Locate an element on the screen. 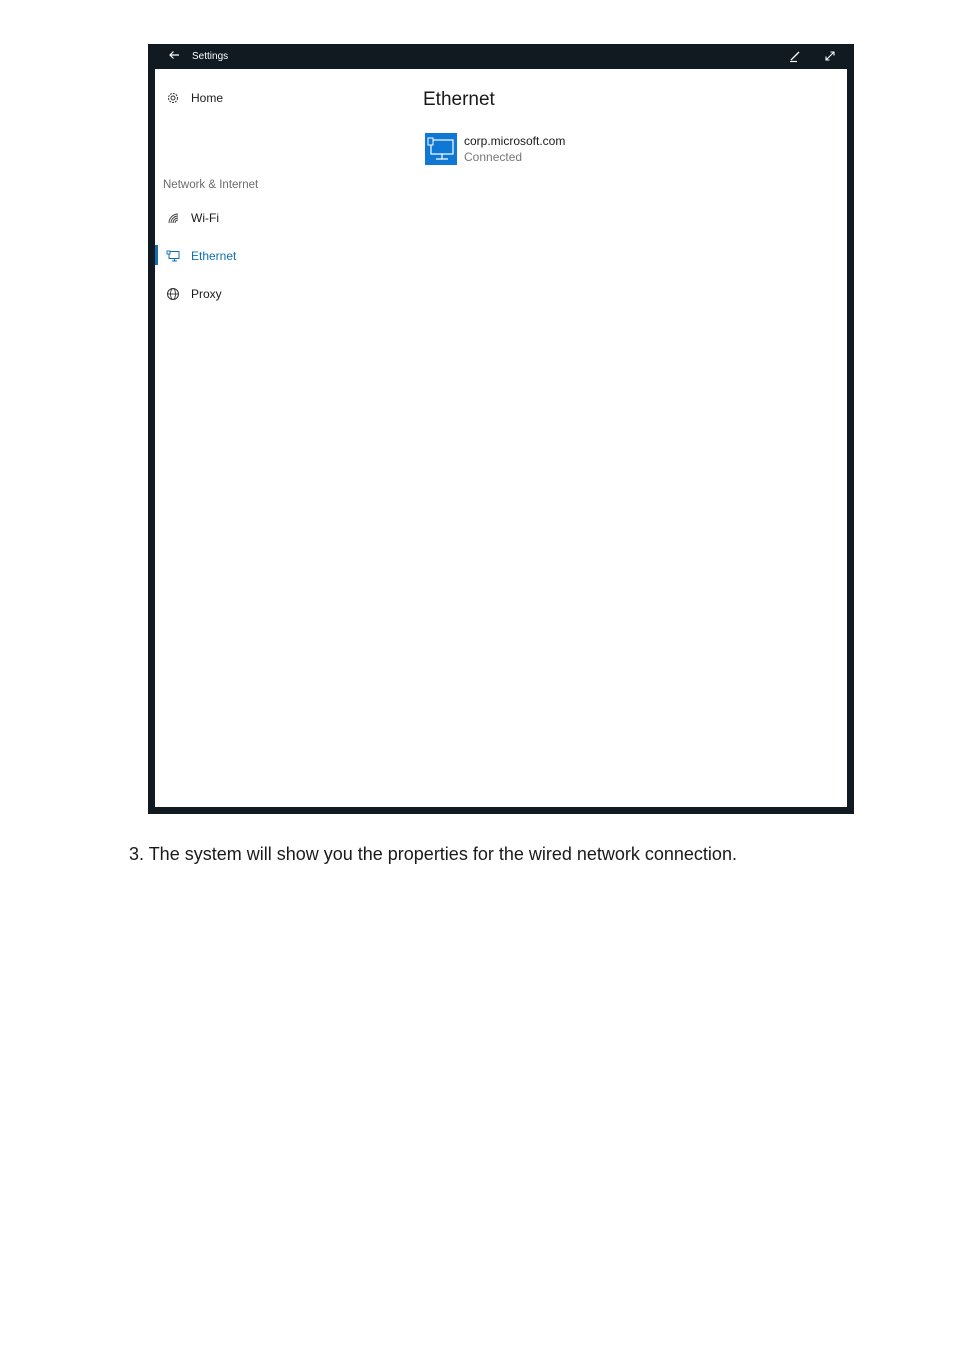 This screenshot has width=954, height=1350. page-title: Ethernet is located at coordinates (459, 99).